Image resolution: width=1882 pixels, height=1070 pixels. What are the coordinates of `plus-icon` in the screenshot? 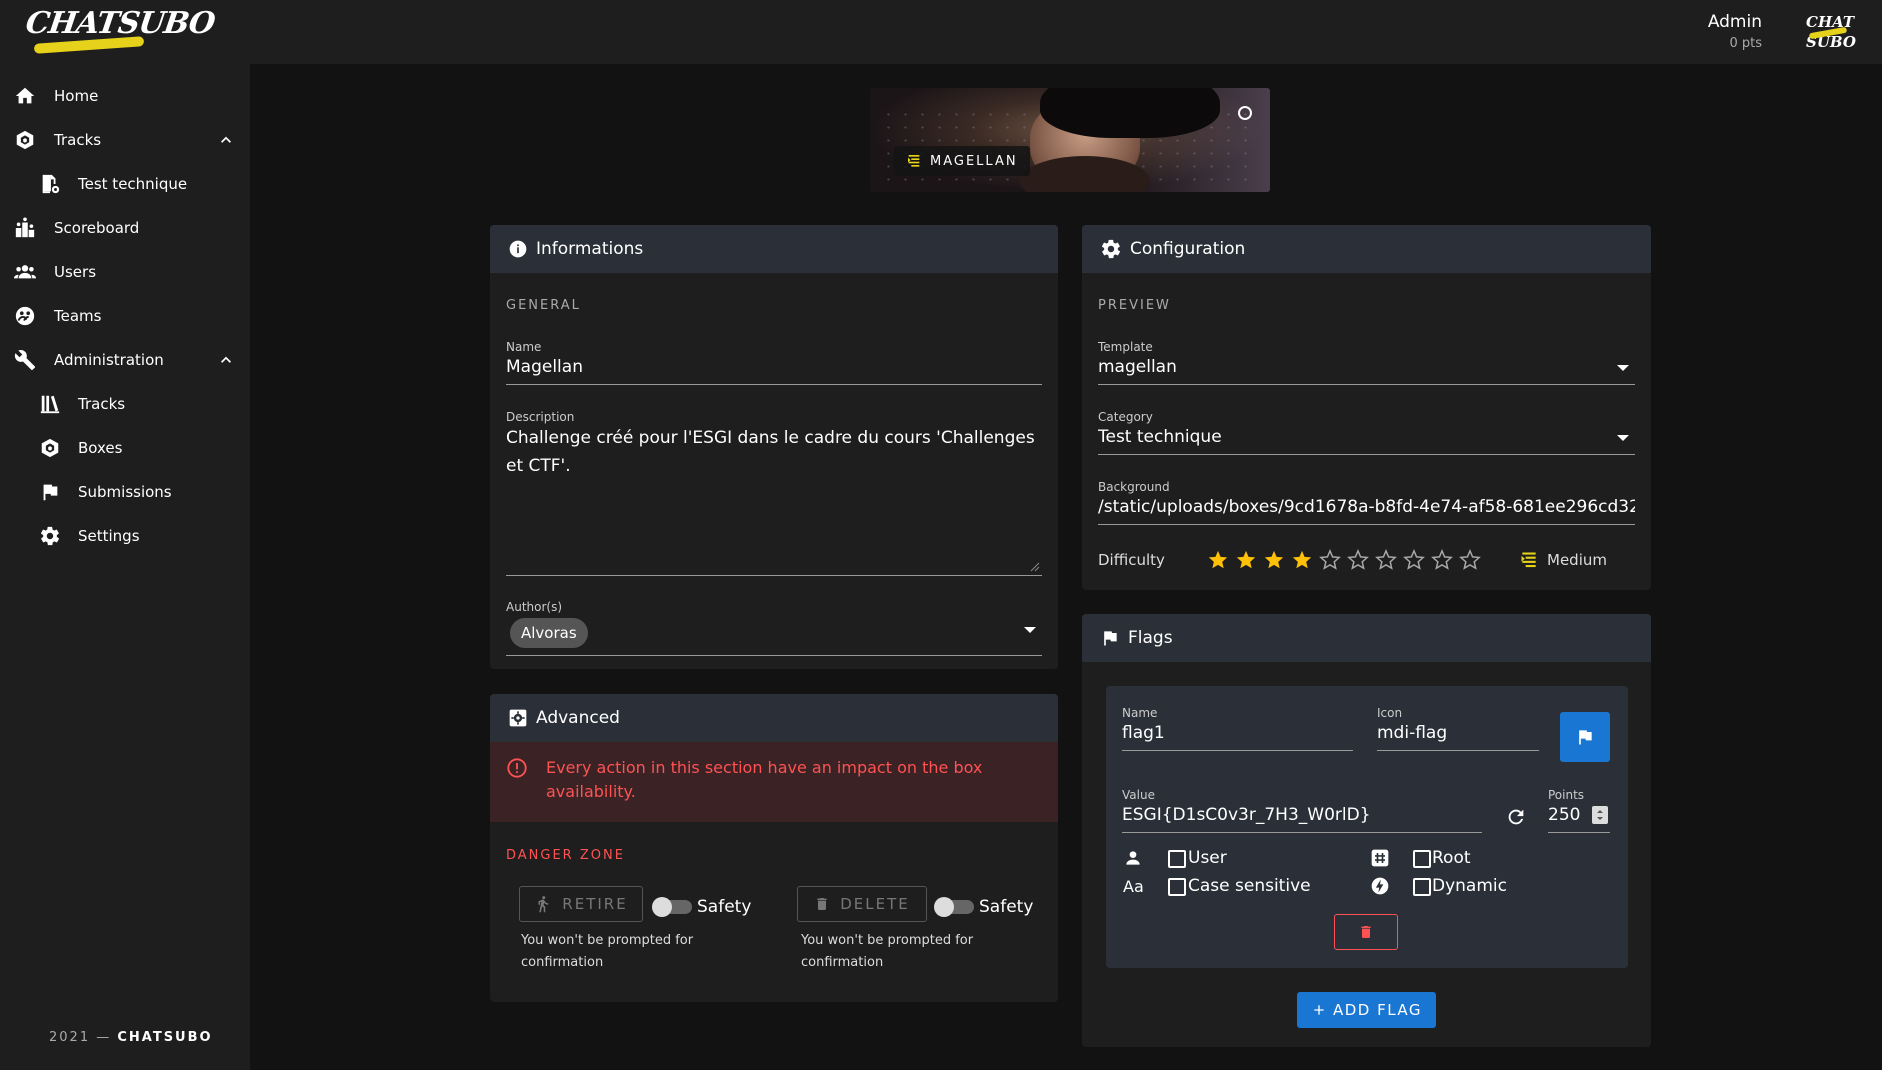 It's located at (1319, 1010).